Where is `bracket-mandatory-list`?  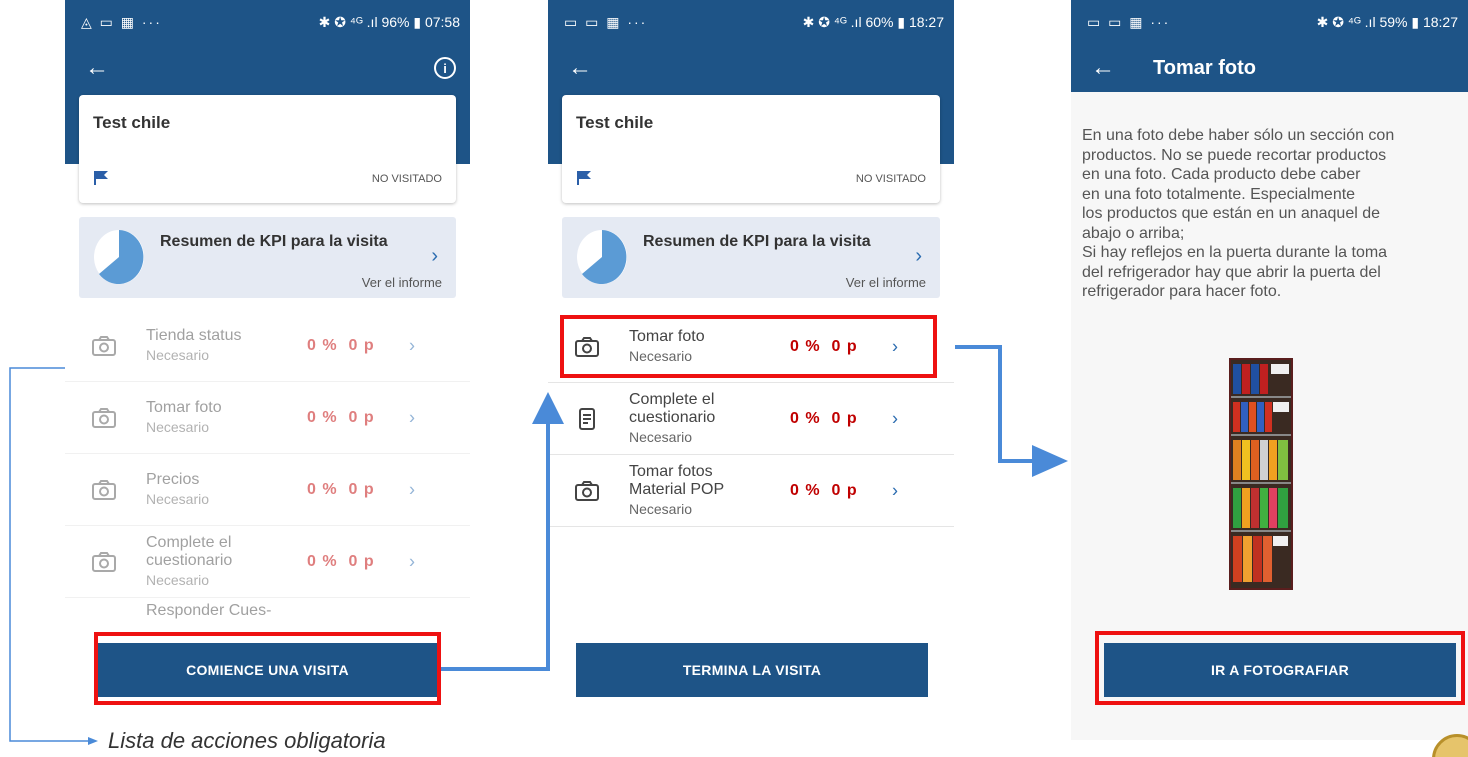 bracket-mandatory-list is located at coordinates (49, 554).